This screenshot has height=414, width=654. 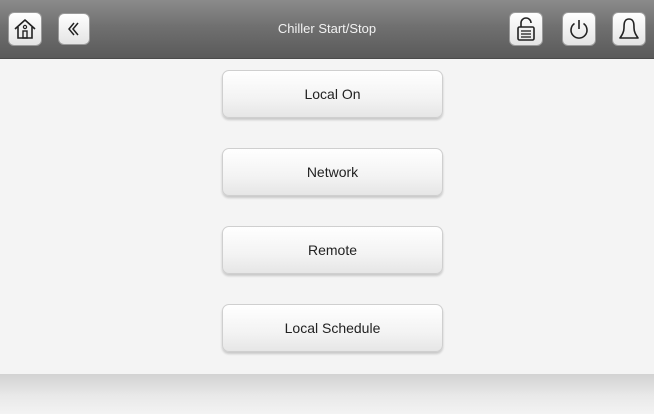 I want to click on power-icon, so click(x=579, y=29).